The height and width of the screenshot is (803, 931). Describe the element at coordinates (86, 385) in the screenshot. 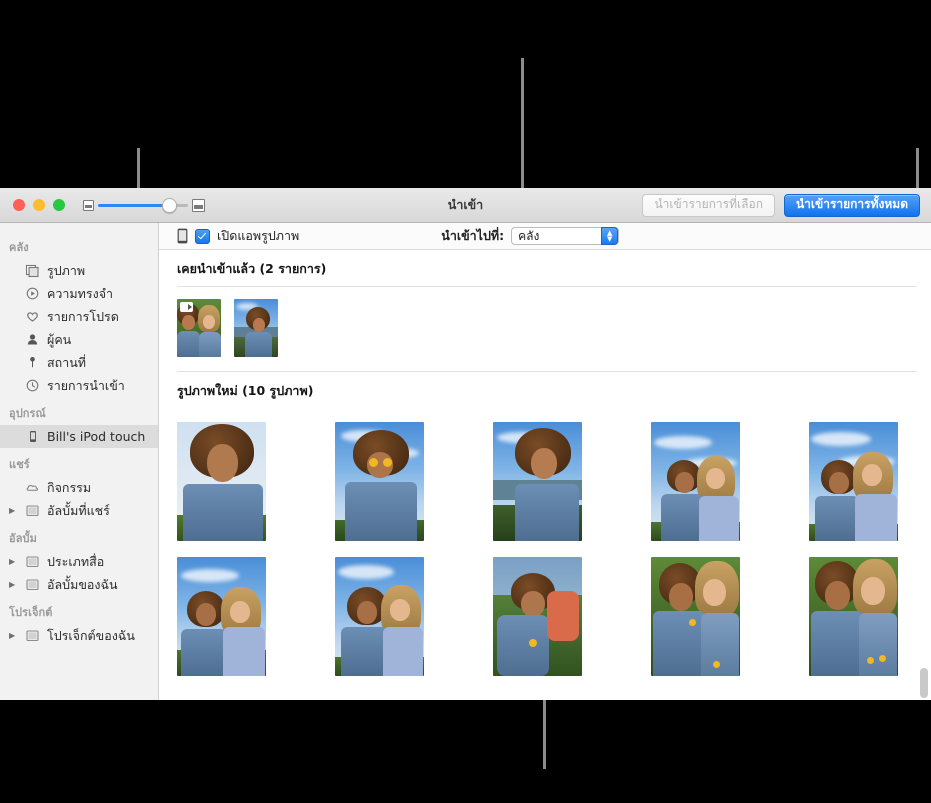

I see `sidebar-item-label: รายการนำเข้า` at that location.